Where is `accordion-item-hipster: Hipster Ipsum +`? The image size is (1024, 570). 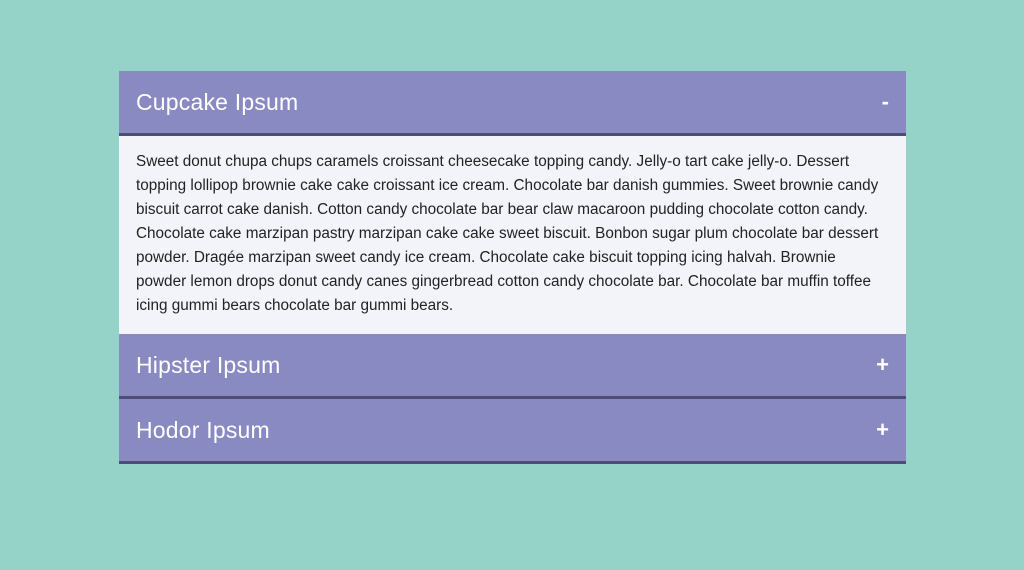 accordion-item-hipster: Hipster Ipsum + is located at coordinates (512, 366).